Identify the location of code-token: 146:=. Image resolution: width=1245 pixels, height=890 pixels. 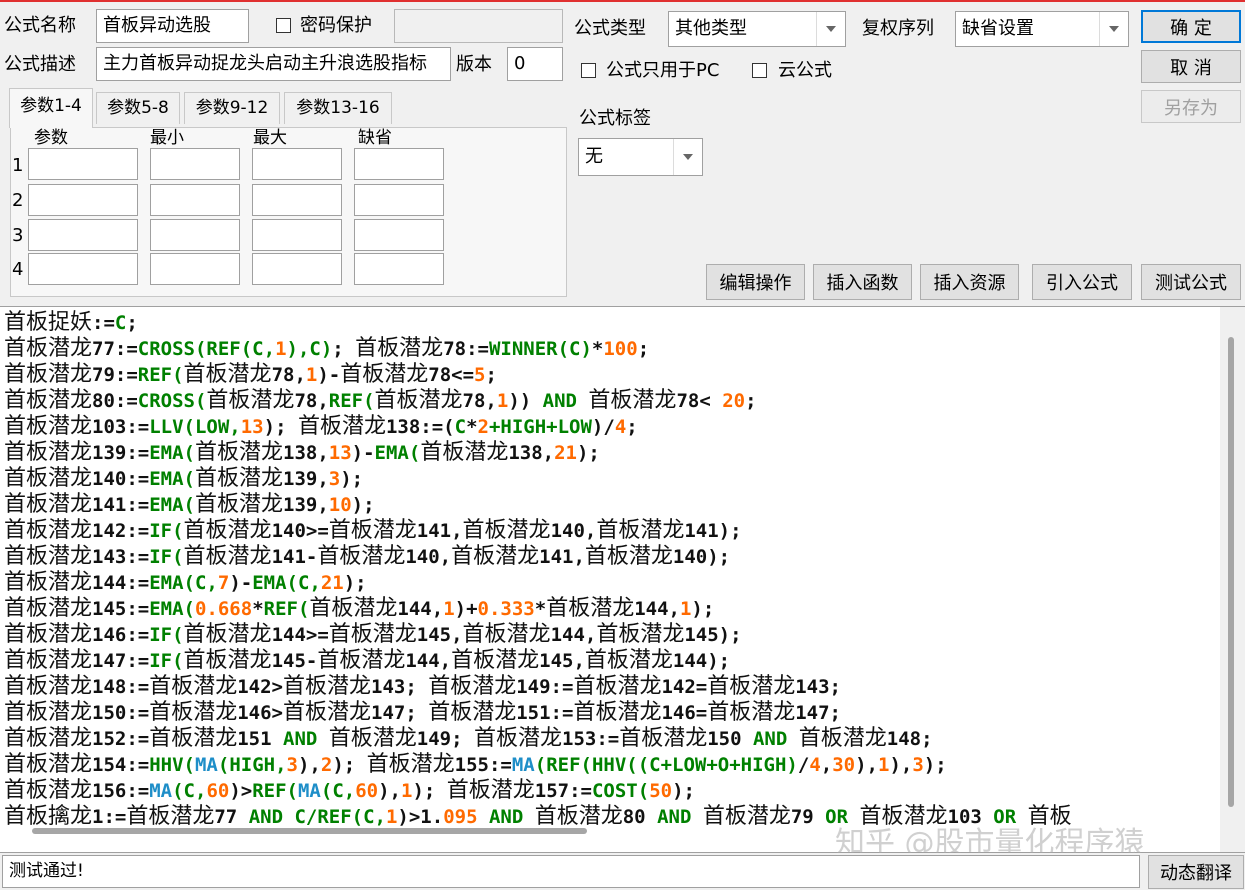
(121, 635).